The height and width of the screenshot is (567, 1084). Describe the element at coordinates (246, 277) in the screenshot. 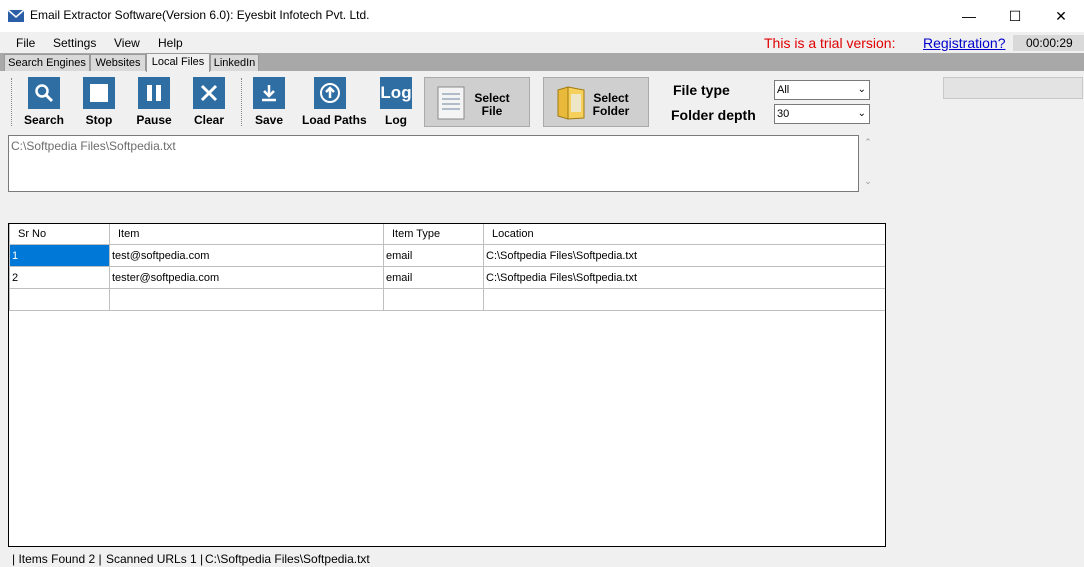

I see `cell-item: tester@softpedia.com` at that location.